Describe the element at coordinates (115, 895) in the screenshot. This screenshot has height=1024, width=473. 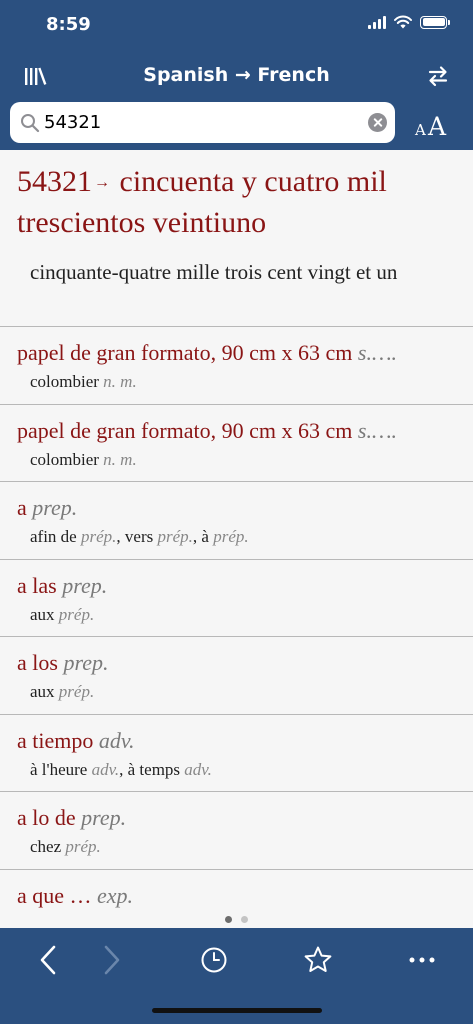
I see `part-of-speech: exp.` at that location.